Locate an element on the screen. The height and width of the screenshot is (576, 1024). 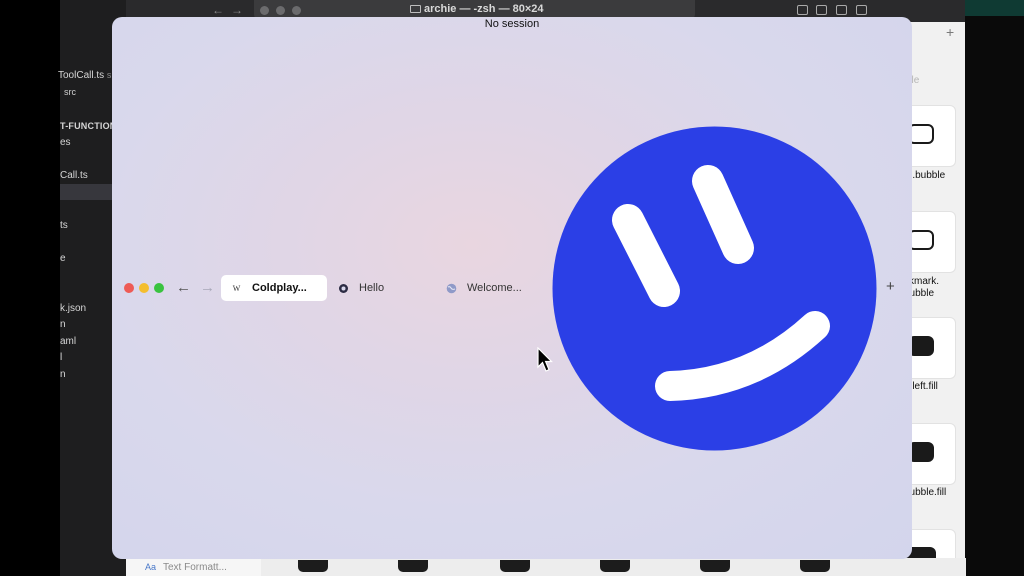
file-tab-label: ToolCall.ts is located at coordinates (81, 75).